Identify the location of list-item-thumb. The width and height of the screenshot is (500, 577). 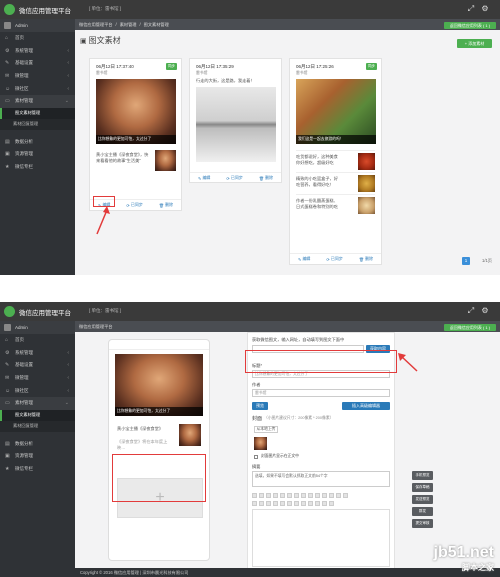
(366, 205).